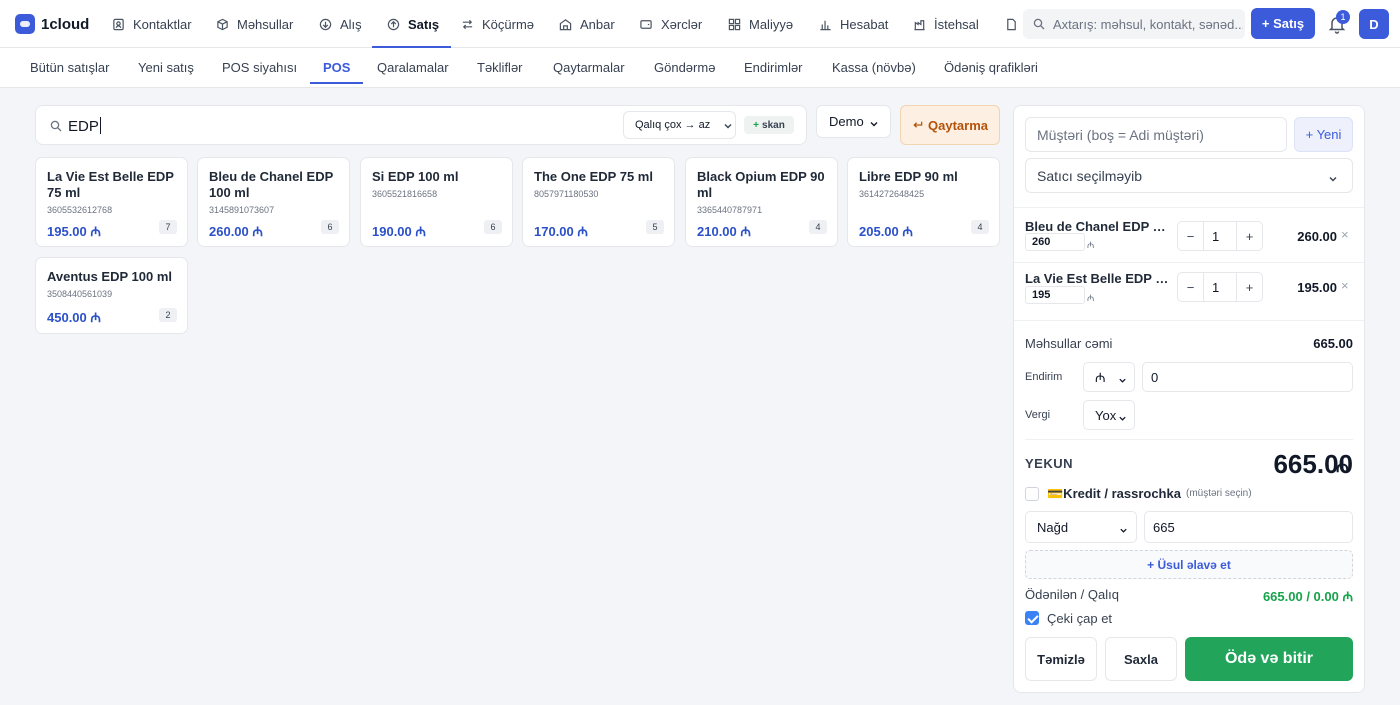  I want to click on user-avatar: D, so click(1374, 24).